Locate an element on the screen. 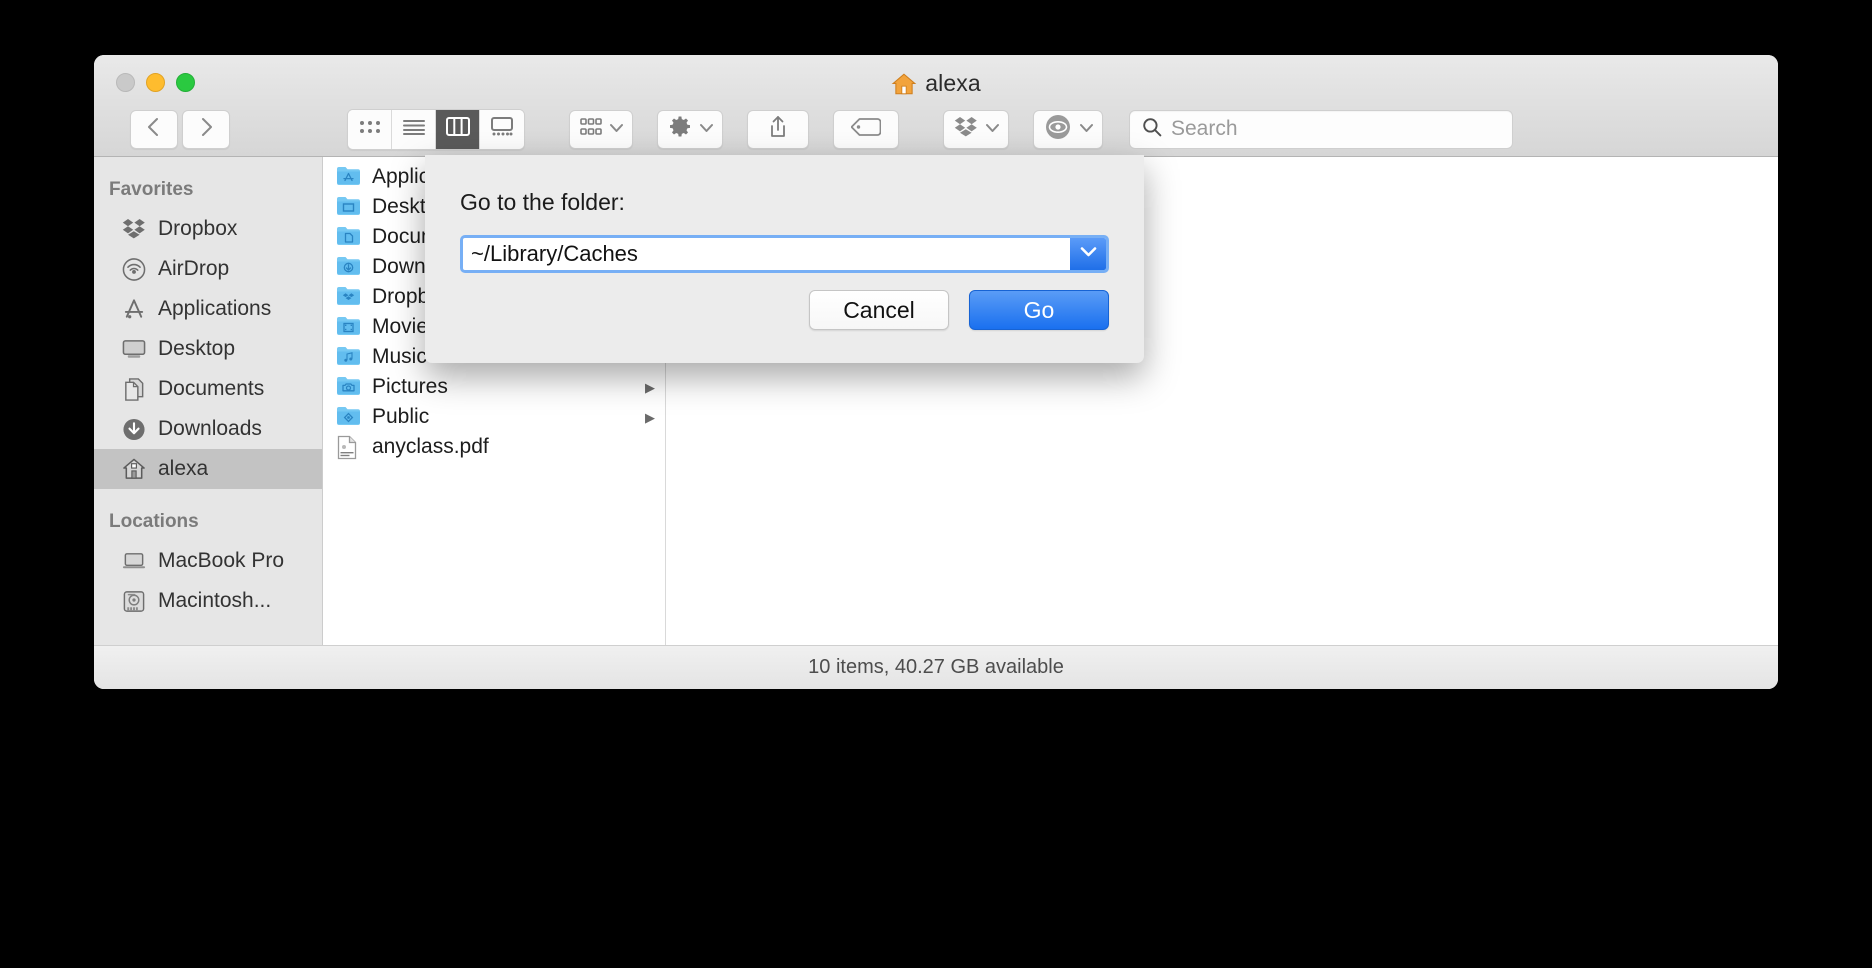 The height and width of the screenshot is (968, 1872). sidebar-item-applications: Applications is located at coordinates (208, 309).